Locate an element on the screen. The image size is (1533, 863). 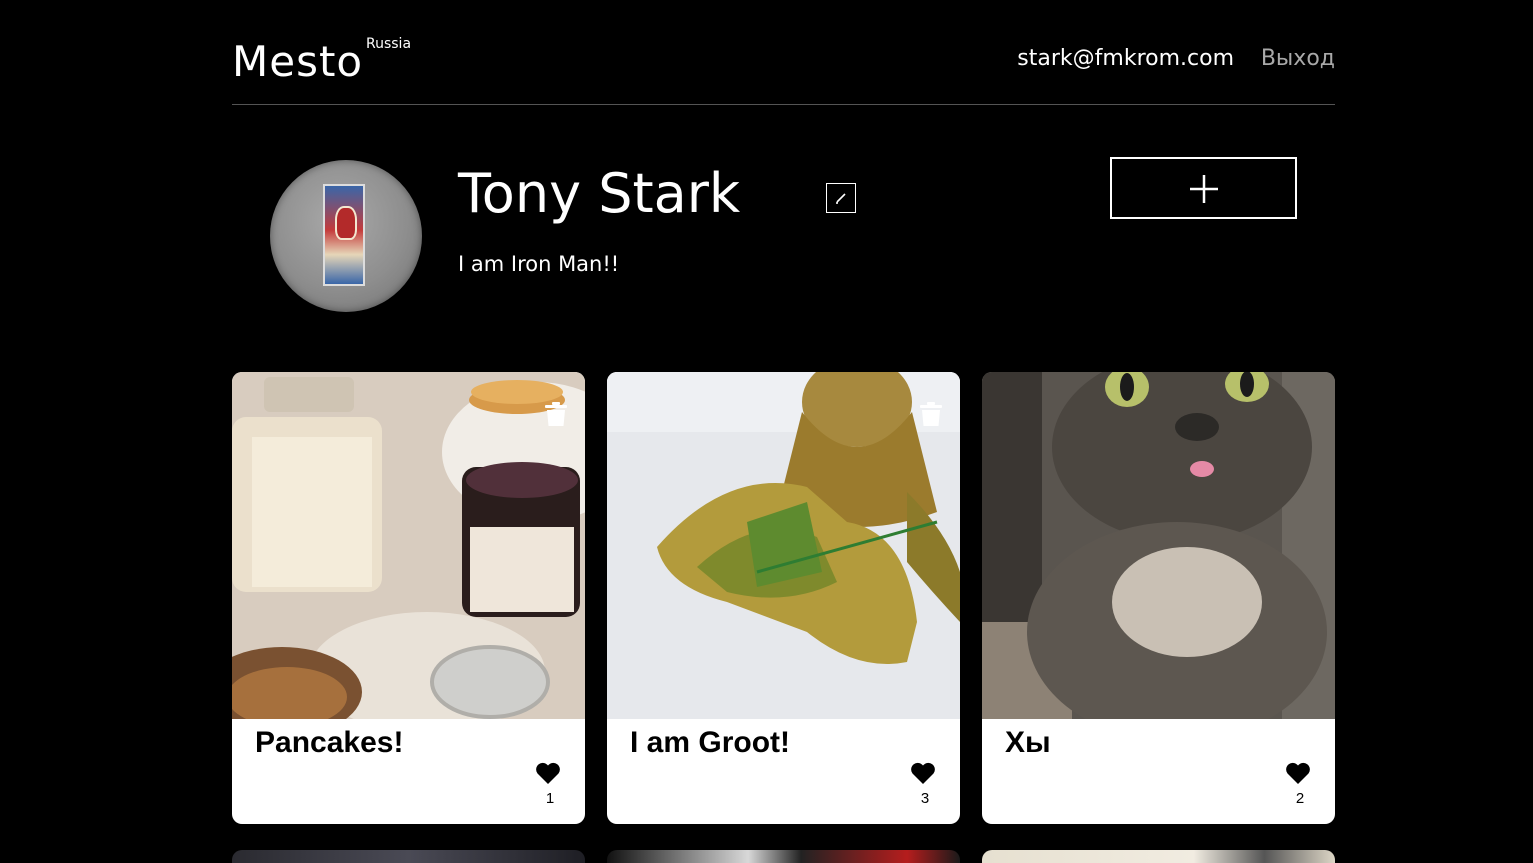
logo: Mesto Russia is located at coordinates (321, 61).